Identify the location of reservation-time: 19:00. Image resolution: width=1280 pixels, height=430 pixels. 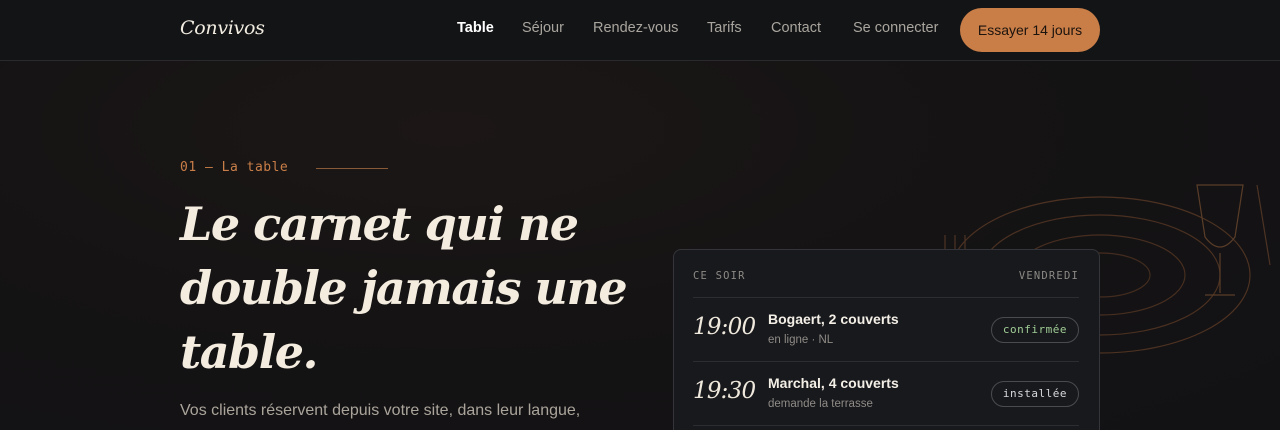
(724, 327).